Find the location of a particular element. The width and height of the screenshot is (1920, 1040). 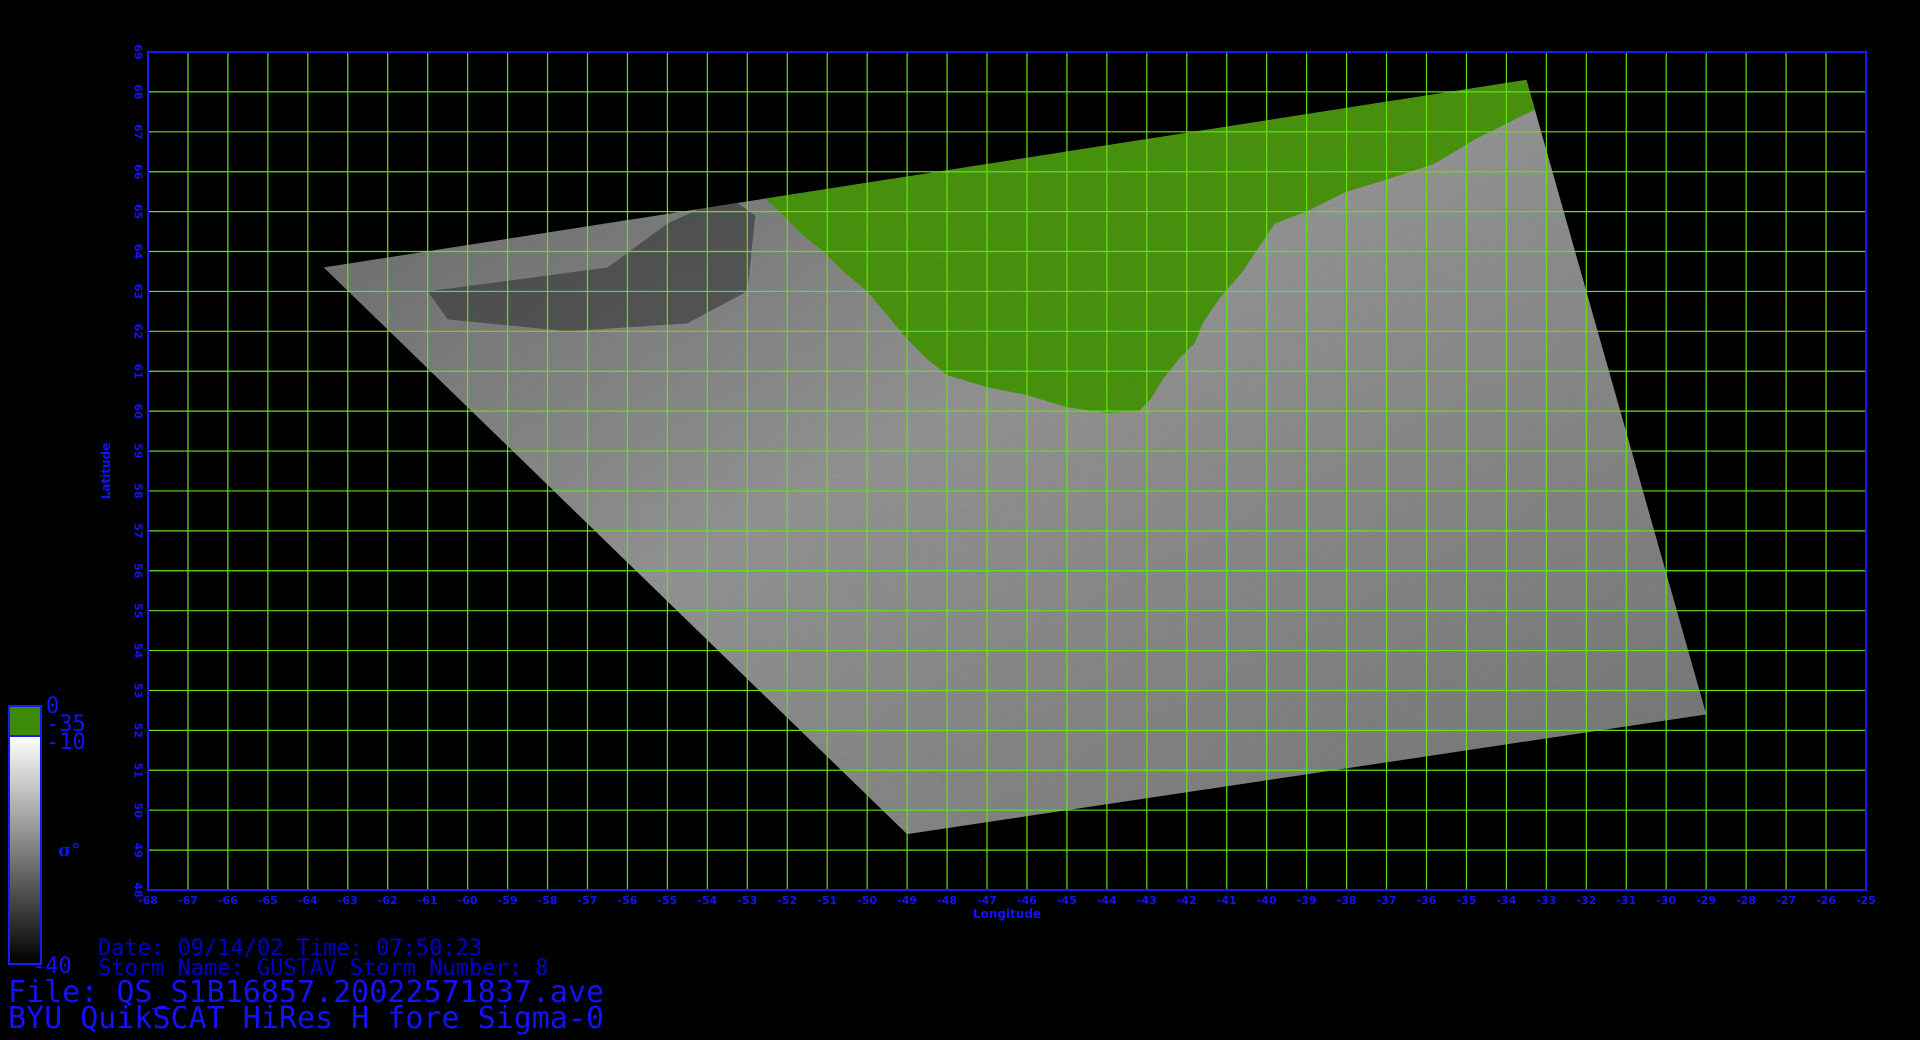

y-tick-label: 64 is located at coordinates (138, 252).